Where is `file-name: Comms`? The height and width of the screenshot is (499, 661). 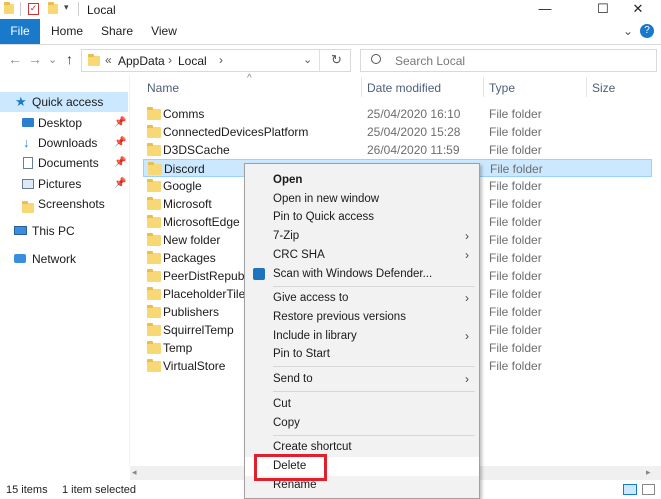
file-name: Comms is located at coordinates (184, 114).